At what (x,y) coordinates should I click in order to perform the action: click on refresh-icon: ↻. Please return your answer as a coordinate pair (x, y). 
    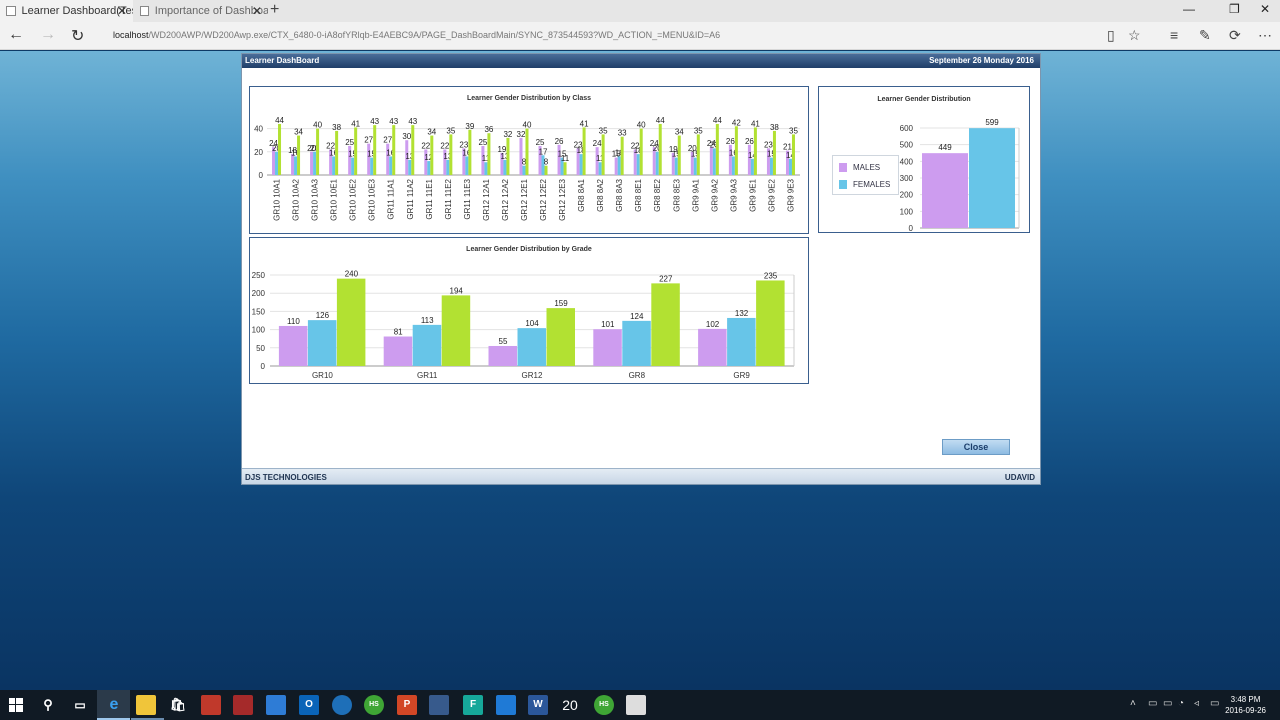
    Looking at the image, I should click on (77, 36).